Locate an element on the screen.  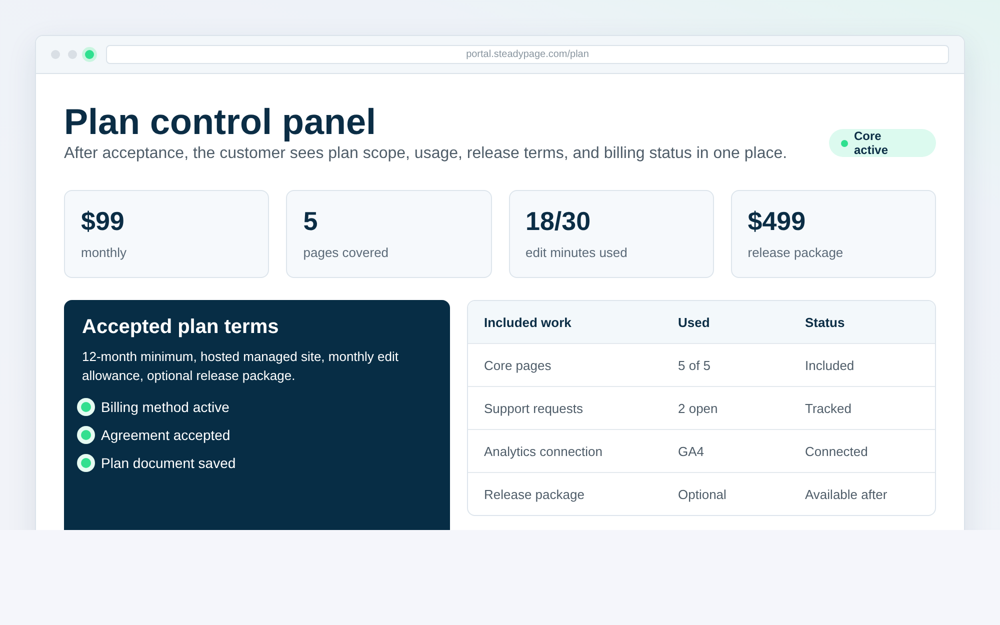
column-header: Included work is located at coordinates (528, 322).